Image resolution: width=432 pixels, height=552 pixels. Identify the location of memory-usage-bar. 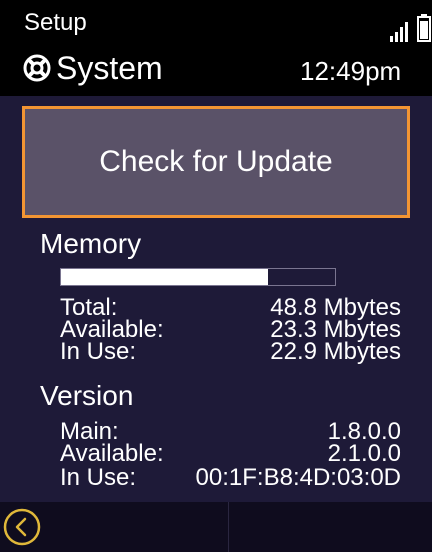
(198, 277).